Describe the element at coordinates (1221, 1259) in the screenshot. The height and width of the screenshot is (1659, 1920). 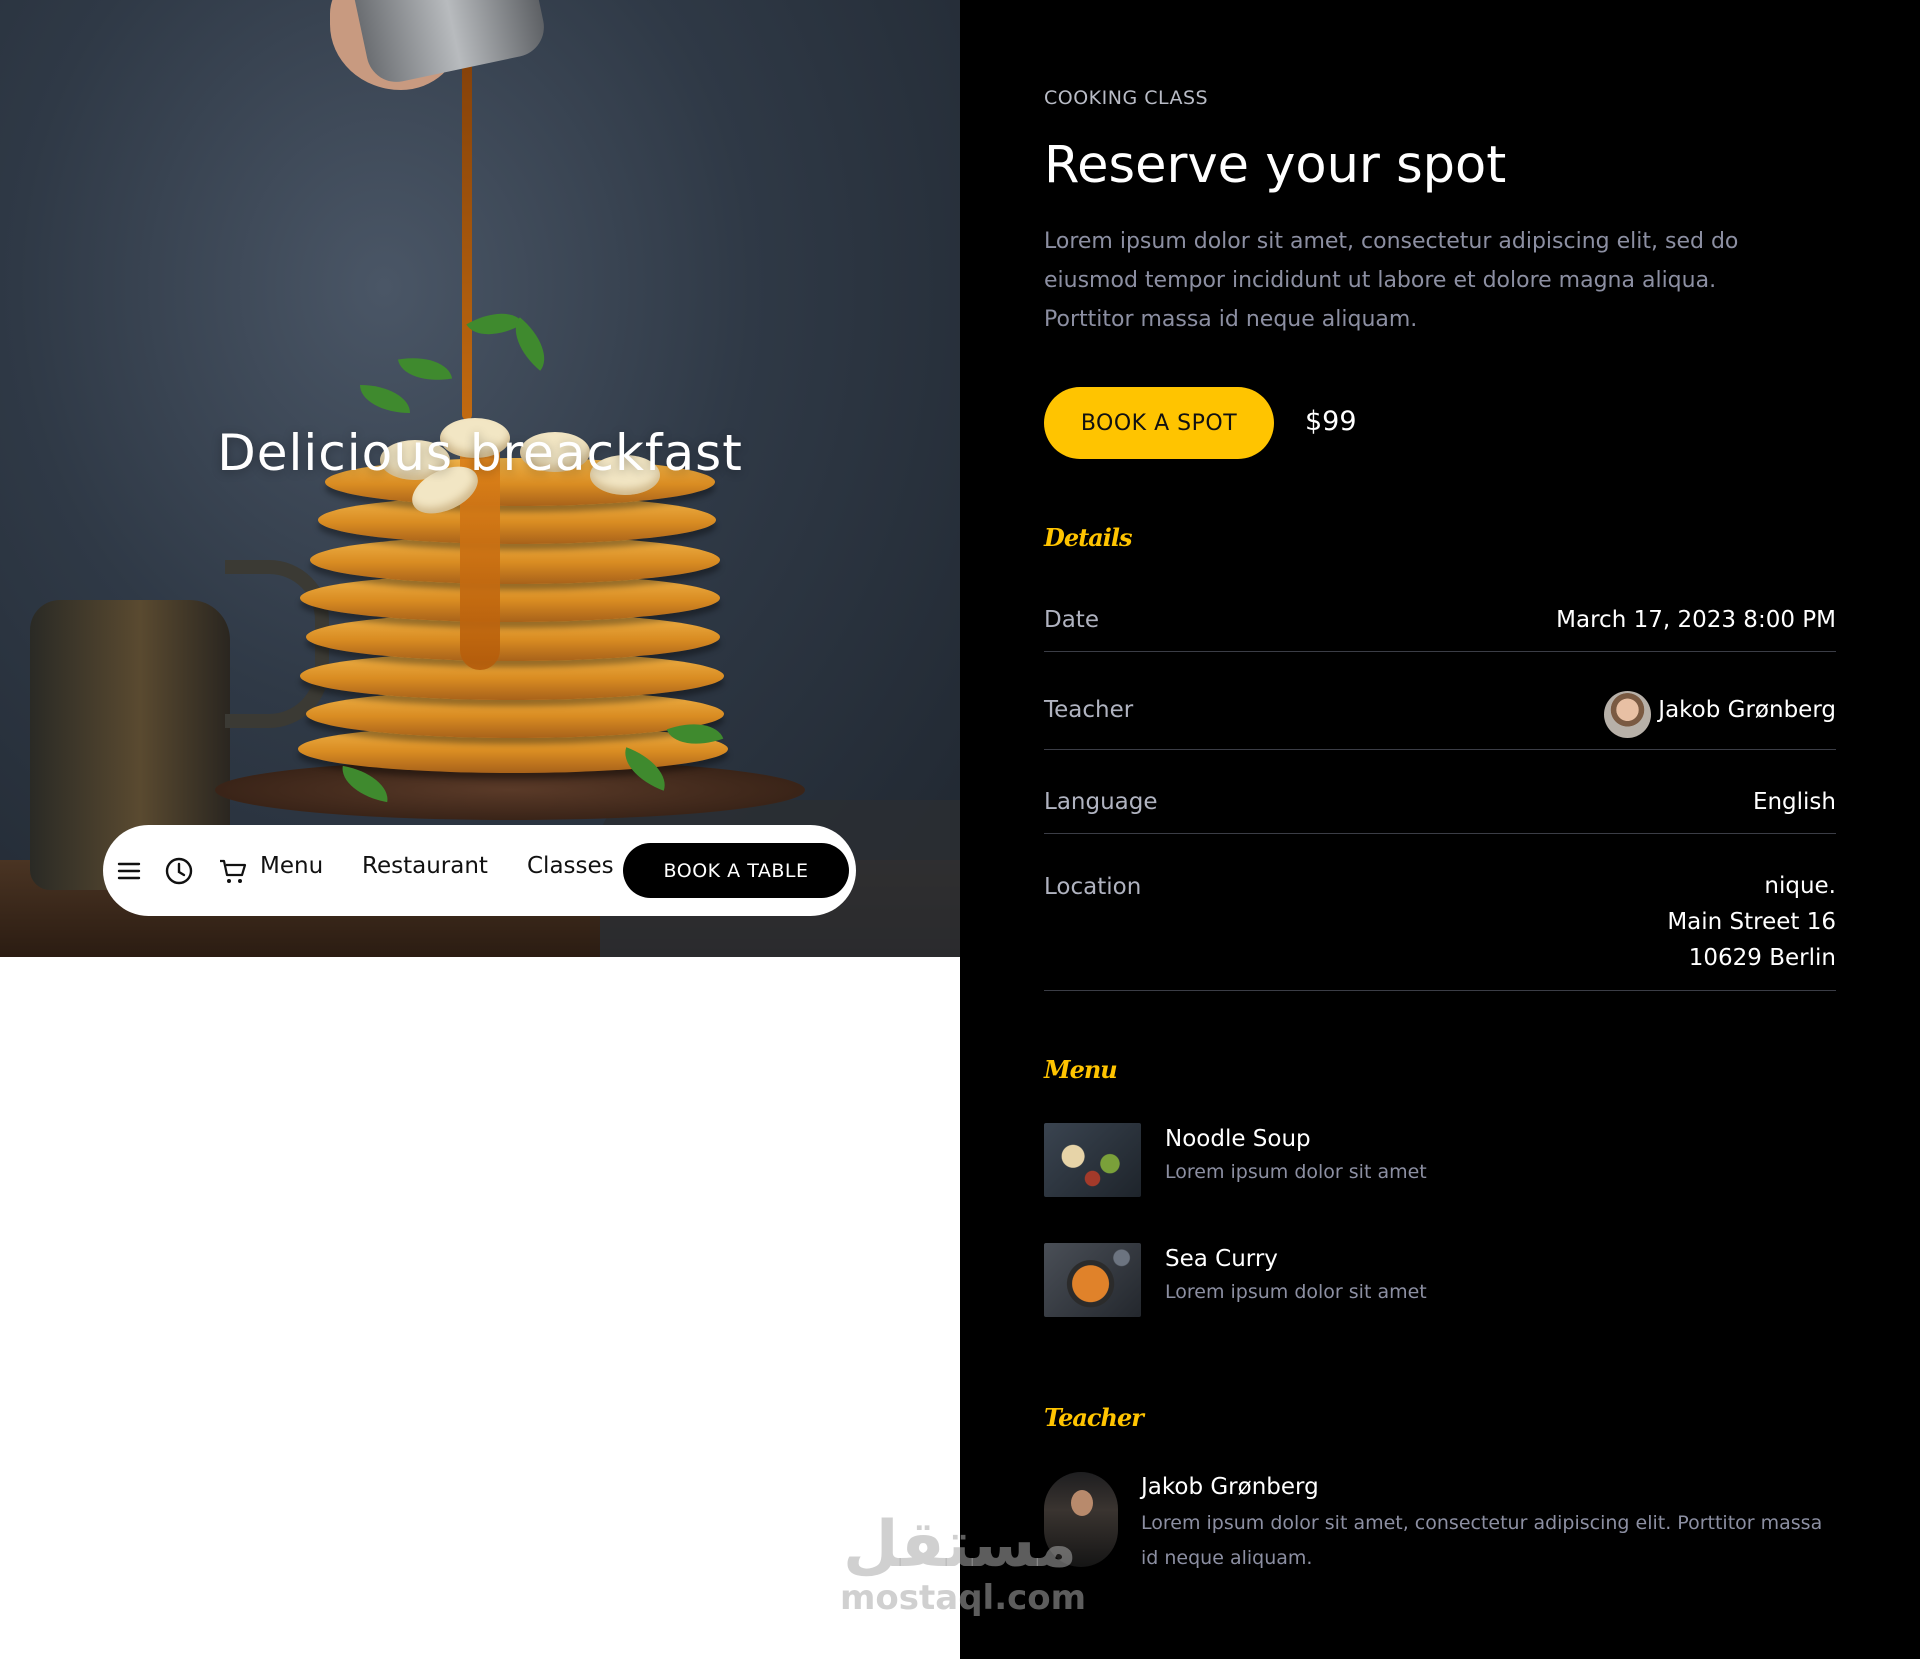
I see `menu-item-name: Sea Curry` at that location.